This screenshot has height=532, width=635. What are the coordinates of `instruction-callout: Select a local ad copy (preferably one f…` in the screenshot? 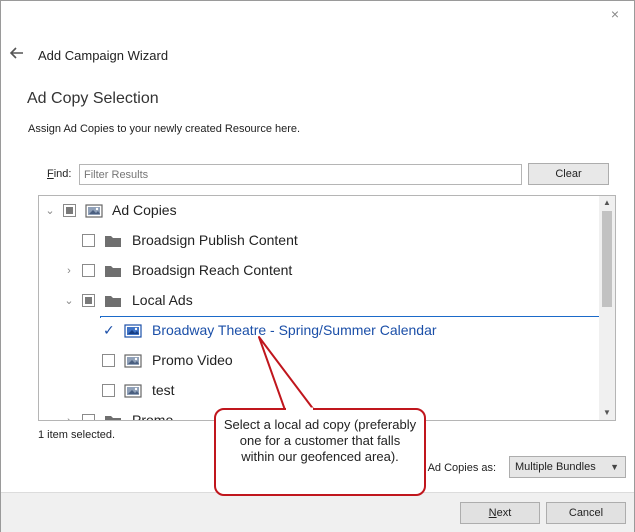 It's located at (320, 452).